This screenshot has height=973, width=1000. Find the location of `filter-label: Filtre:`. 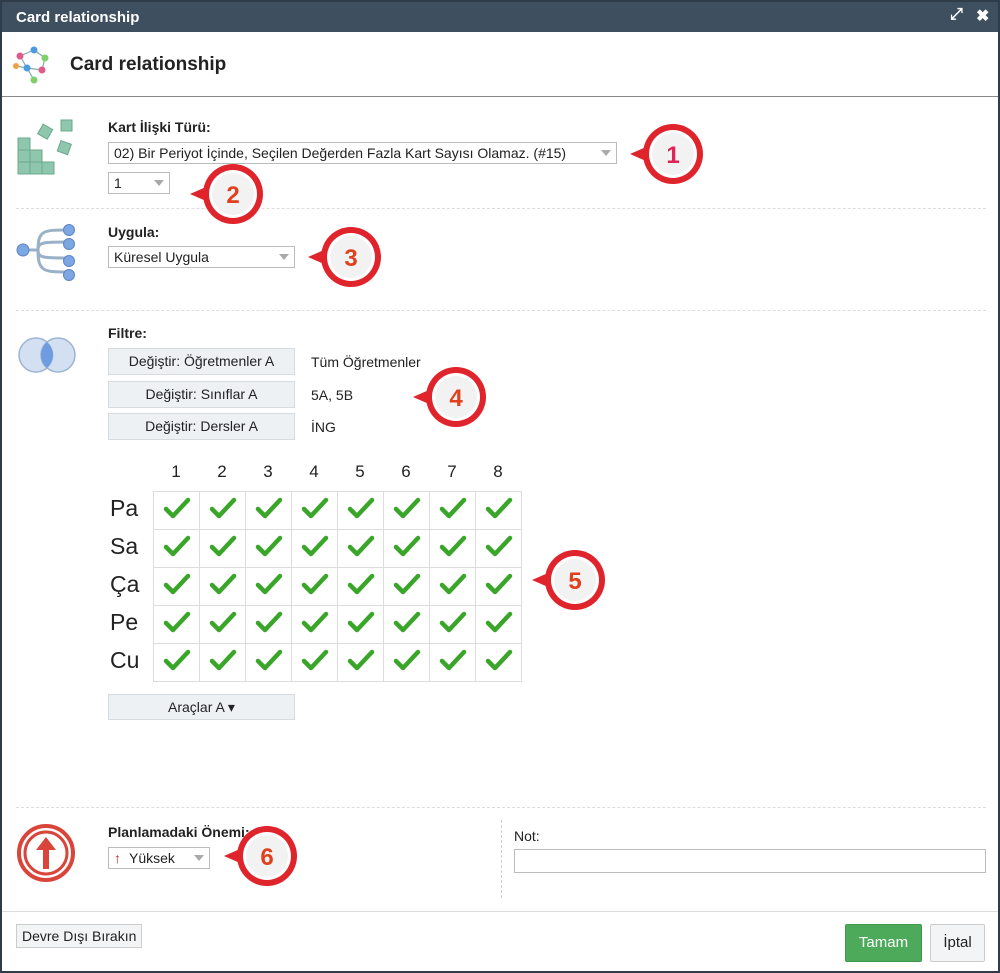

filter-label: Filtre: is located at coordinates (127, 333).